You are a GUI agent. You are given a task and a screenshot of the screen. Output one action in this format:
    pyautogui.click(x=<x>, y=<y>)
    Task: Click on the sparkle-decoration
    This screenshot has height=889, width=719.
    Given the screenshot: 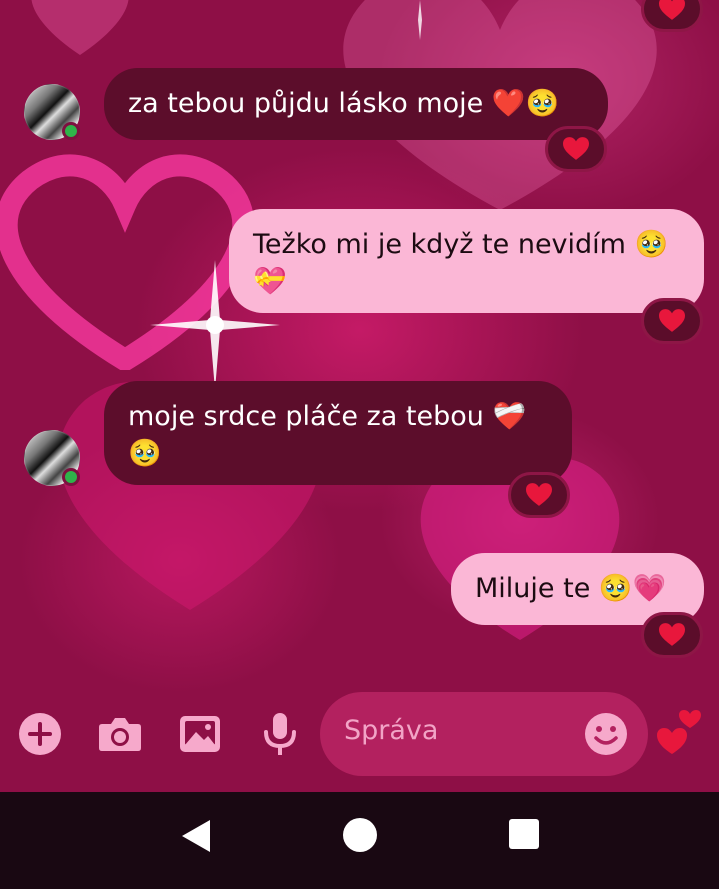 What is the action you would take?
    pyautogui.click(x=420, y=20)
    